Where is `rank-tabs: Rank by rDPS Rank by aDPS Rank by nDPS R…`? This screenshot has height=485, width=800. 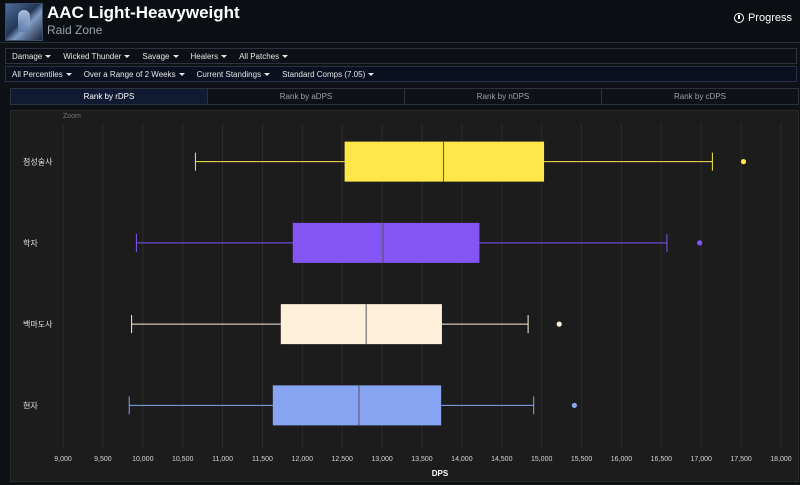 rank-tabs: Rank by rDPS Rank by aDPS Rank by nDPS R… is located at coordinates (404, 96).